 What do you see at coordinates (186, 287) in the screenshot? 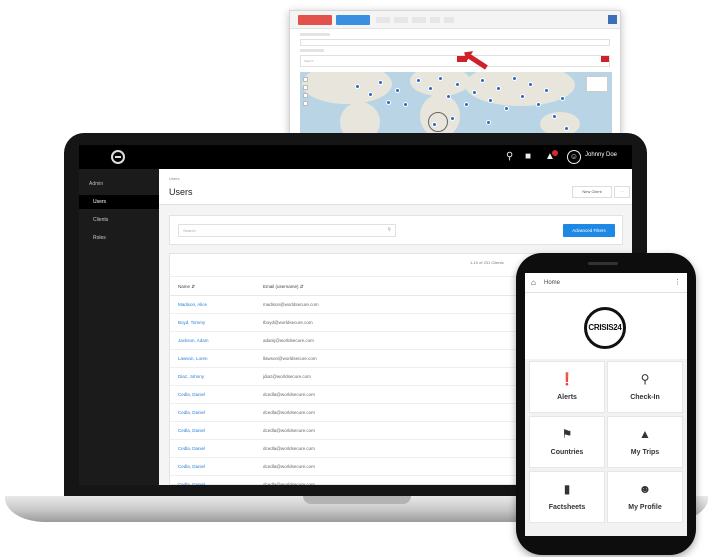
I see `column-header-name: Name ⇵` at bounding box center [186, 287].